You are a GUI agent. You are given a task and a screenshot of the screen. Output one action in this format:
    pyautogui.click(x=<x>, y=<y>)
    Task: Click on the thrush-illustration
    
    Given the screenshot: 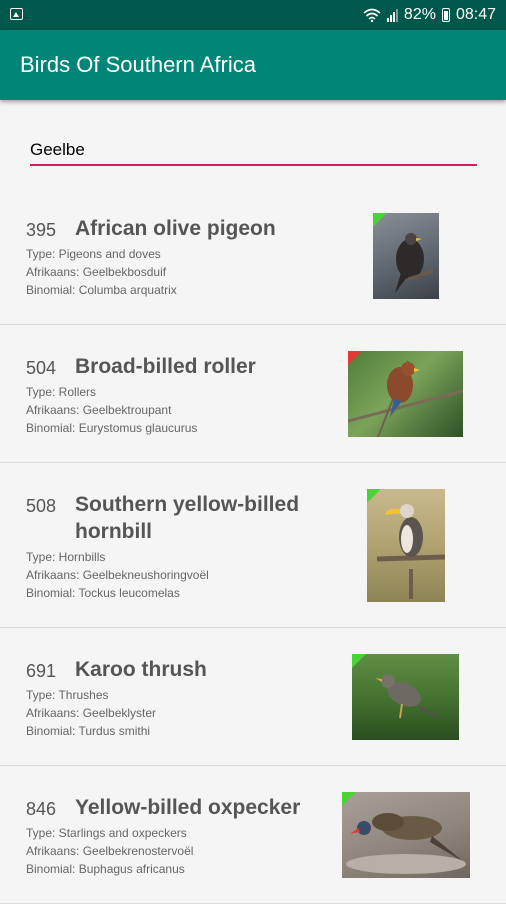 What is the action you would take?
    pyautogui.click(x=409, y=697)
    